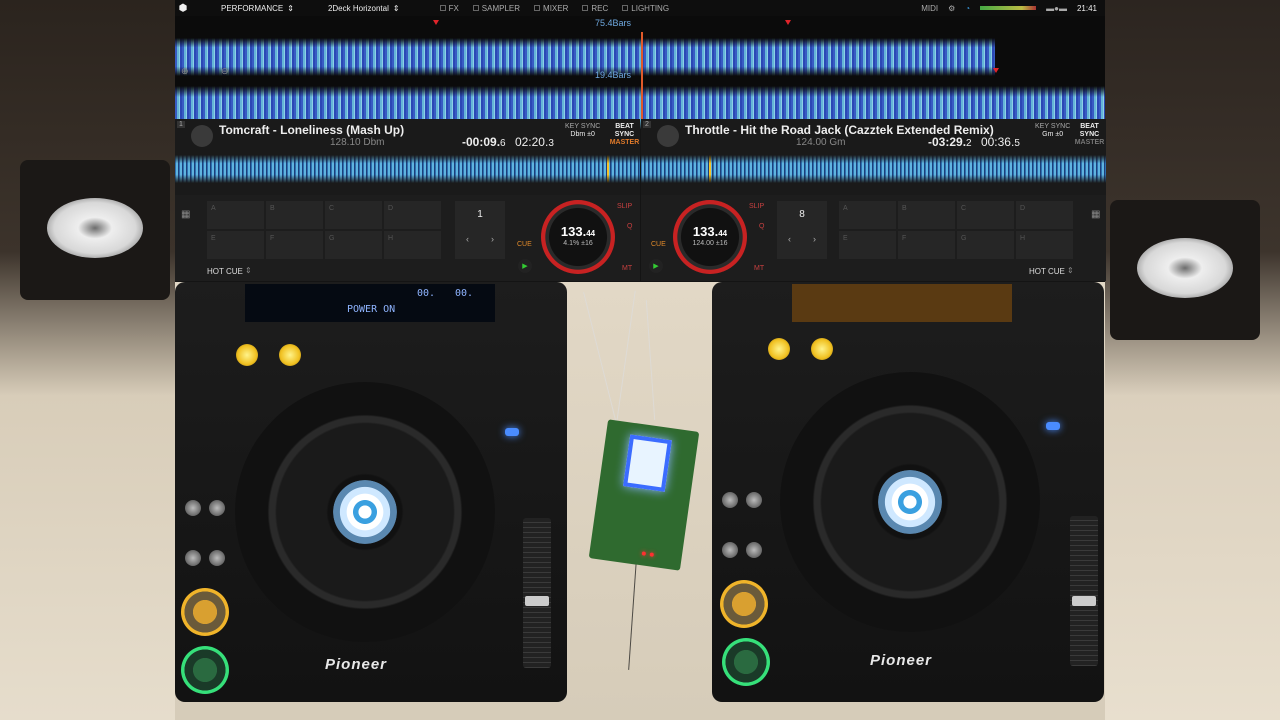 The height and width of the screenshot is (720, 1280). I want to click on lighting-toggle: LIGHTING, so click(645, 8).